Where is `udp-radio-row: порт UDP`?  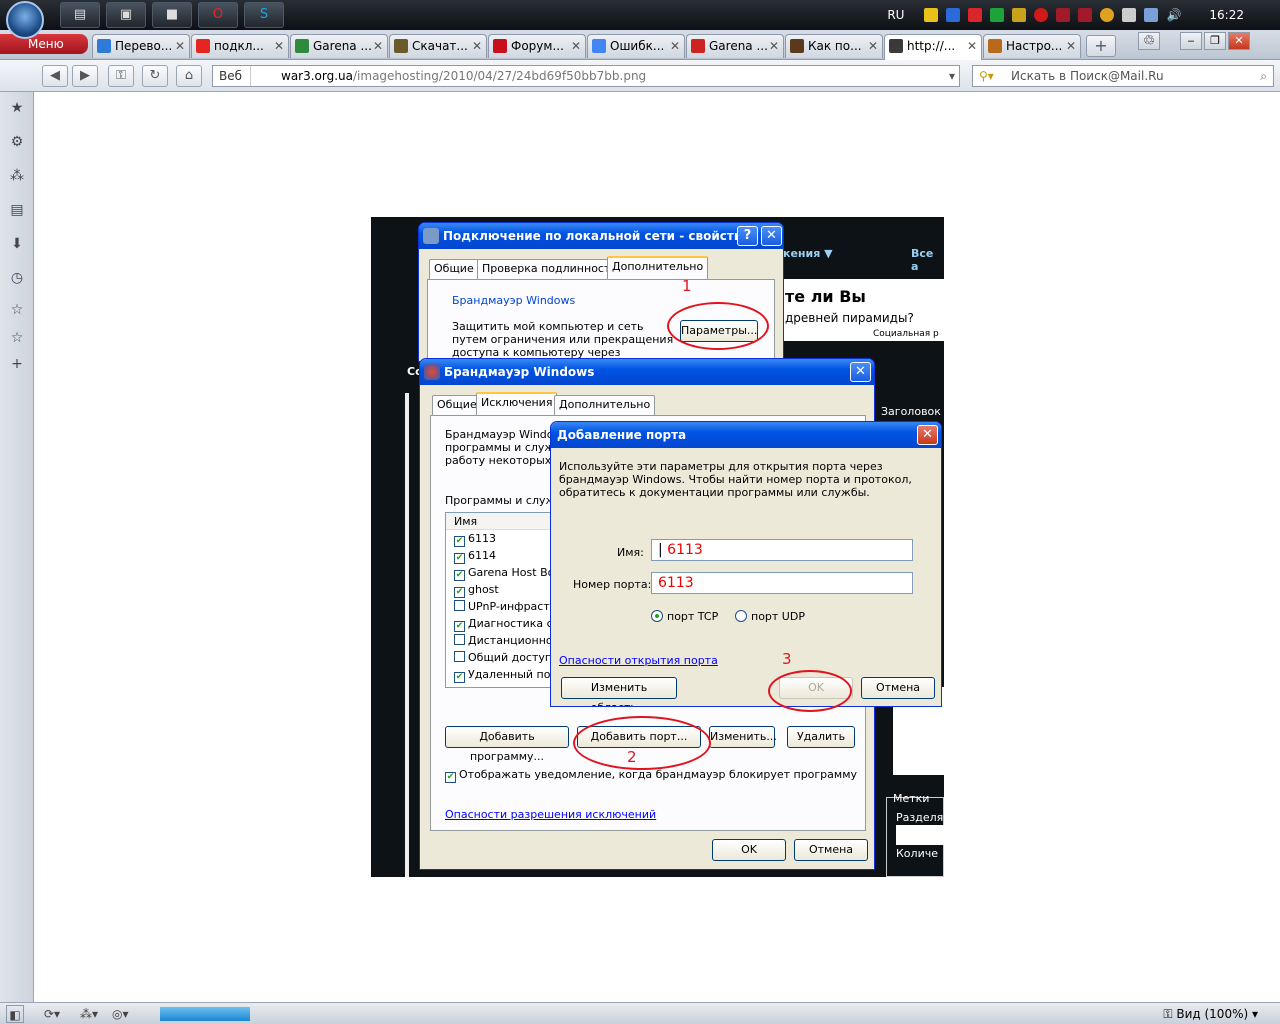
udp-radio-row: порт UDP is located at coordinates (770, 616).